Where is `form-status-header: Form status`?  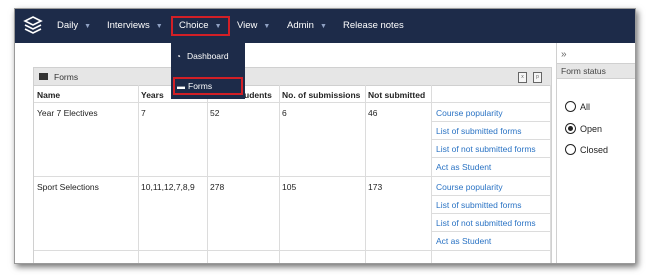
form-status-header: Form status is located at coordinates (596, 71).